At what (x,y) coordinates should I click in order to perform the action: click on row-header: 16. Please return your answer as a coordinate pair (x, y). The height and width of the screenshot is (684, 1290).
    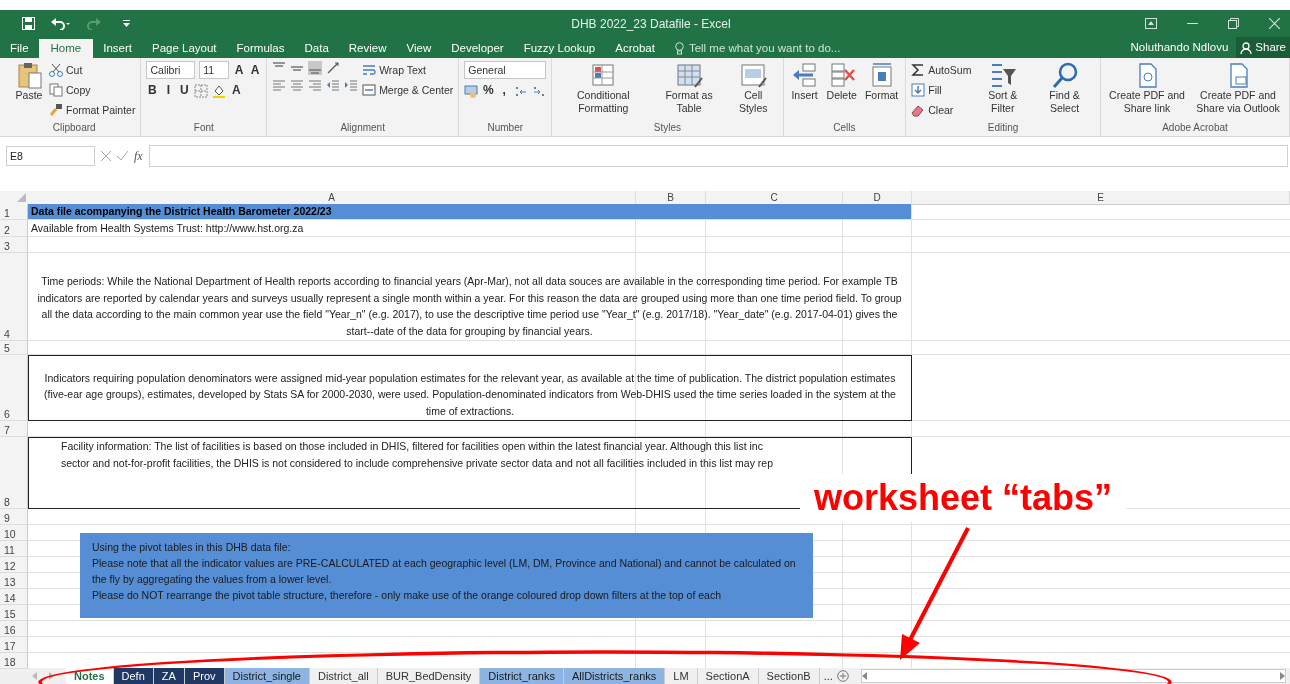
    Looking at the image, I should click on (14, 629).